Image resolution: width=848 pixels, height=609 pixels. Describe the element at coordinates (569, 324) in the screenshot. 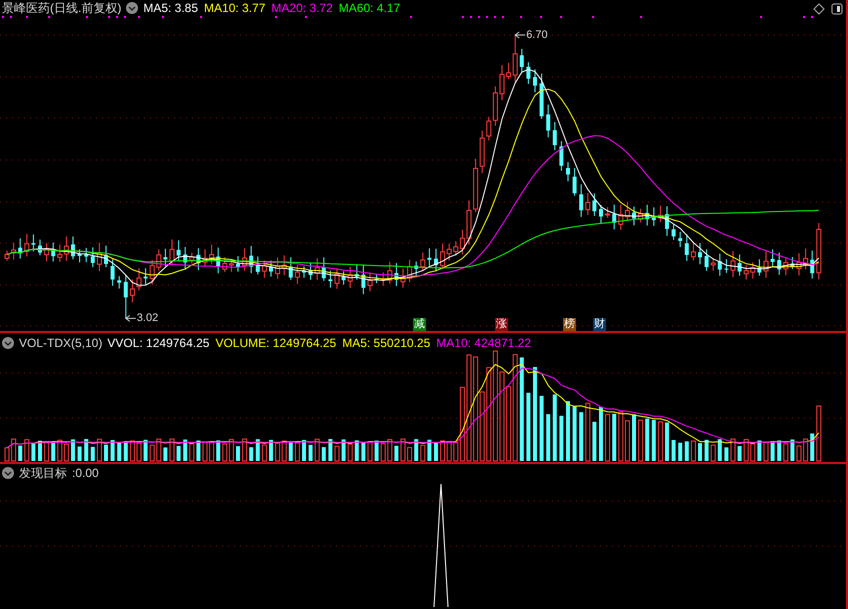

I see `event-tag: 榜` at that location.